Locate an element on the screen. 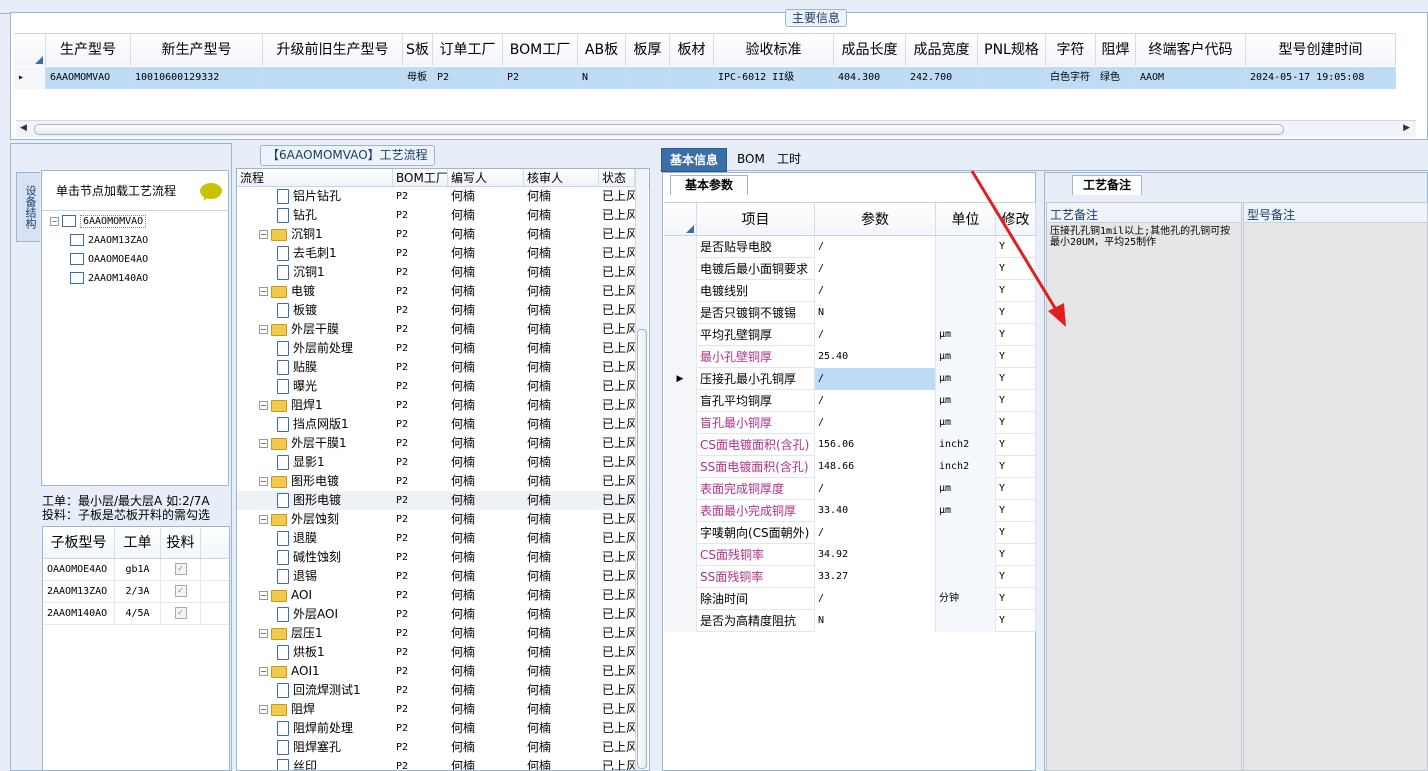  param-value-cell: 34.92 is located at coordinates (875, 555).